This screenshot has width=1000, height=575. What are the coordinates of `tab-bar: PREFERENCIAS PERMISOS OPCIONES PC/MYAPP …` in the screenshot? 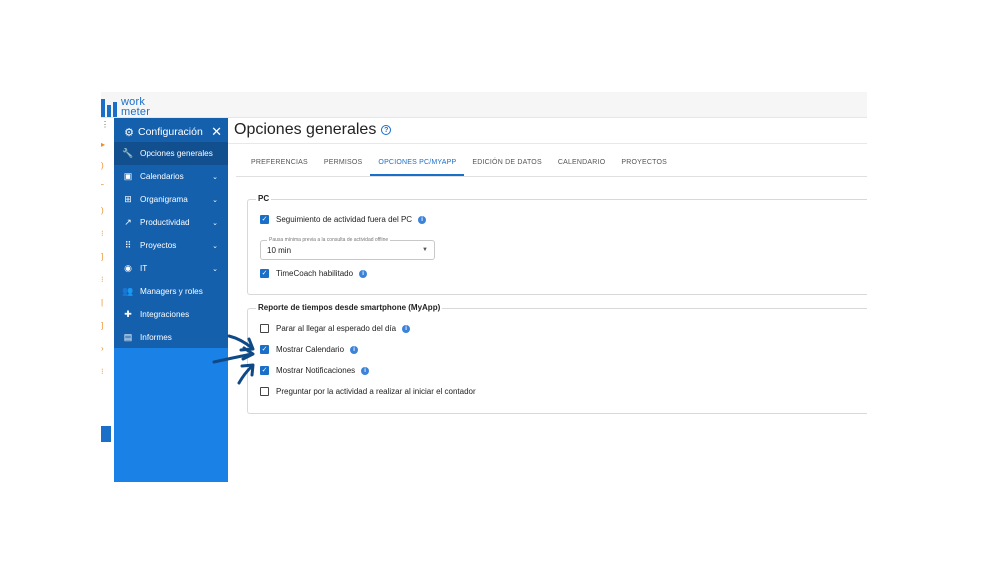 It's located at (459, 165).